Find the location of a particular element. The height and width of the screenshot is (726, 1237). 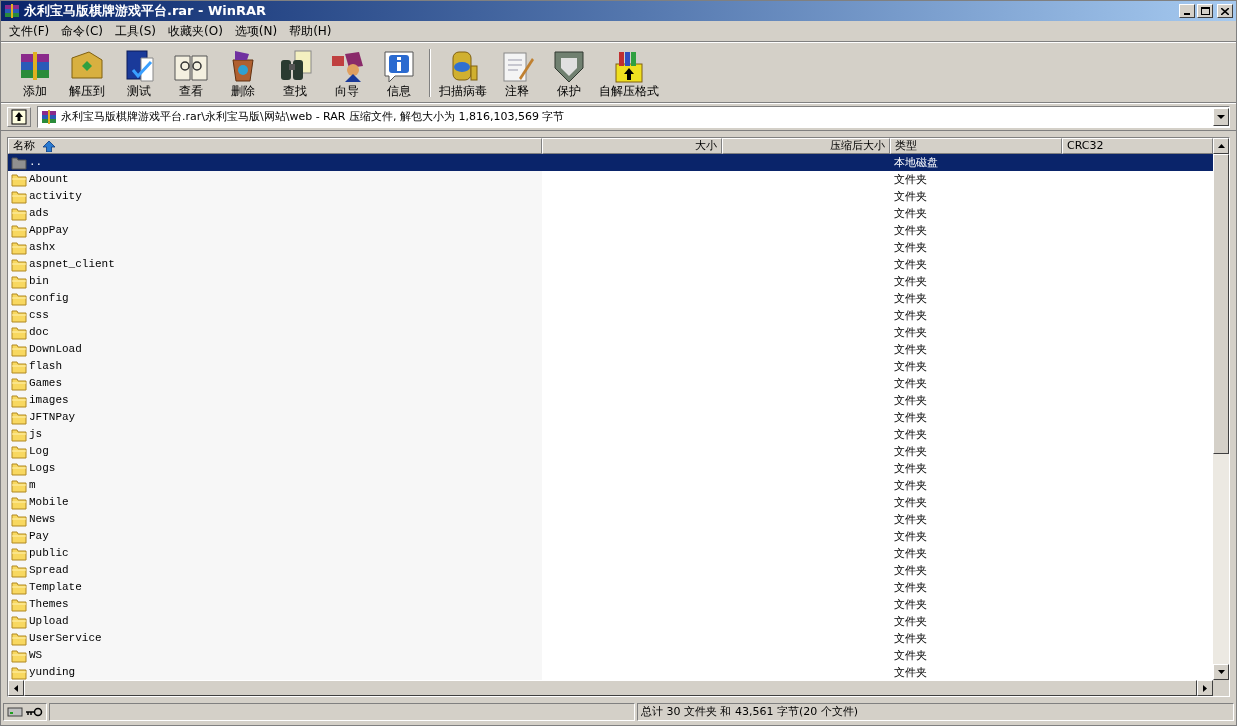

up-folder-button is located at coordinates (19, 117).